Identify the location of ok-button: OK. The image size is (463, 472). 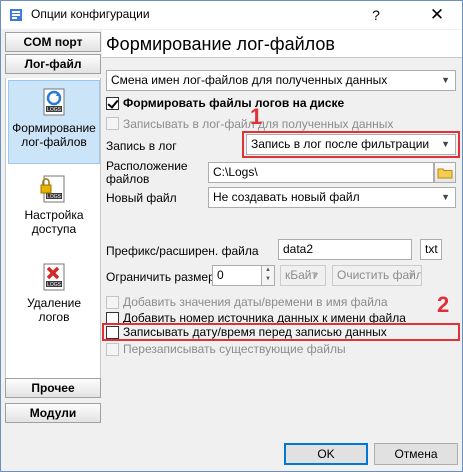
(326, 454).